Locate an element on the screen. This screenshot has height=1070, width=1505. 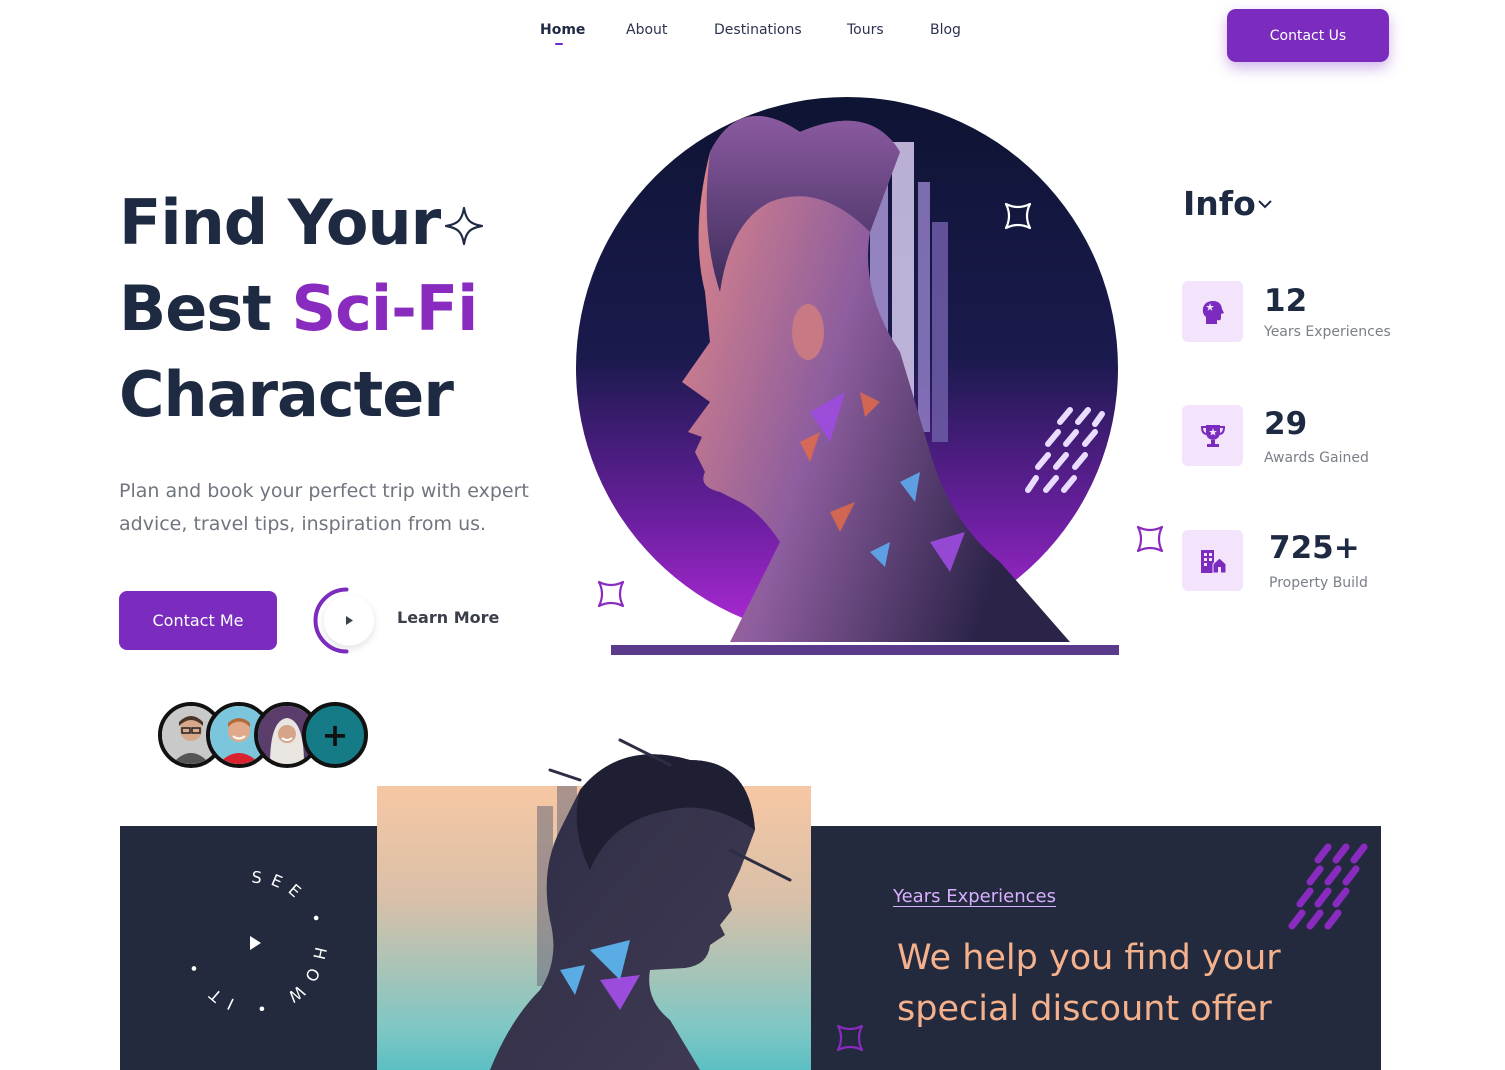
hero-title-line1: Find Your is located at coordinates (280, 222).